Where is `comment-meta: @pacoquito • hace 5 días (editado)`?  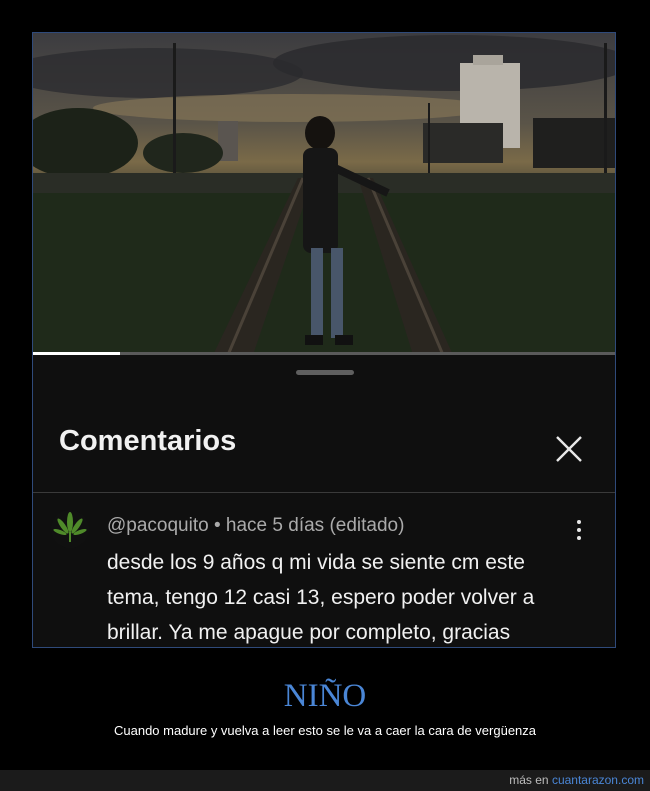 comment-meta: @pacoquito • hace 5 días (editado) is located at coordinates (255, 526).